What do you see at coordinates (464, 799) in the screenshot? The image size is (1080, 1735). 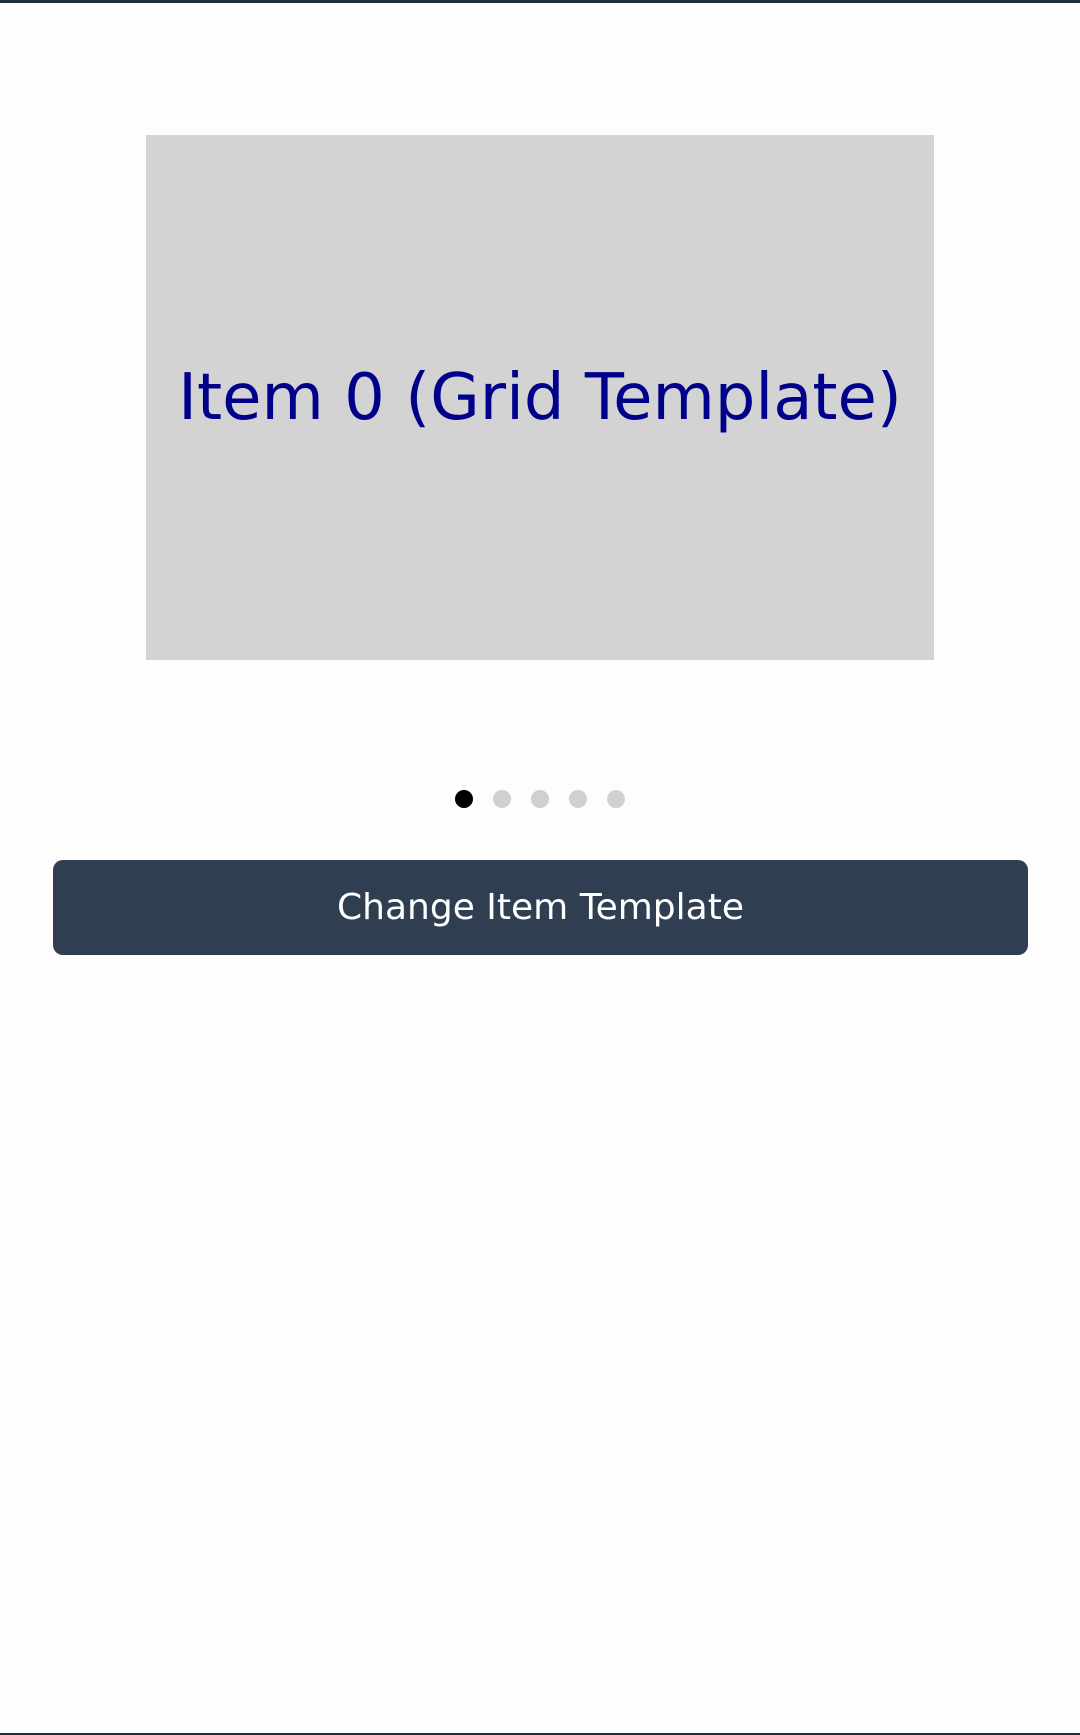 I see `indicator-dot-active` at bounding box center [464, 799].